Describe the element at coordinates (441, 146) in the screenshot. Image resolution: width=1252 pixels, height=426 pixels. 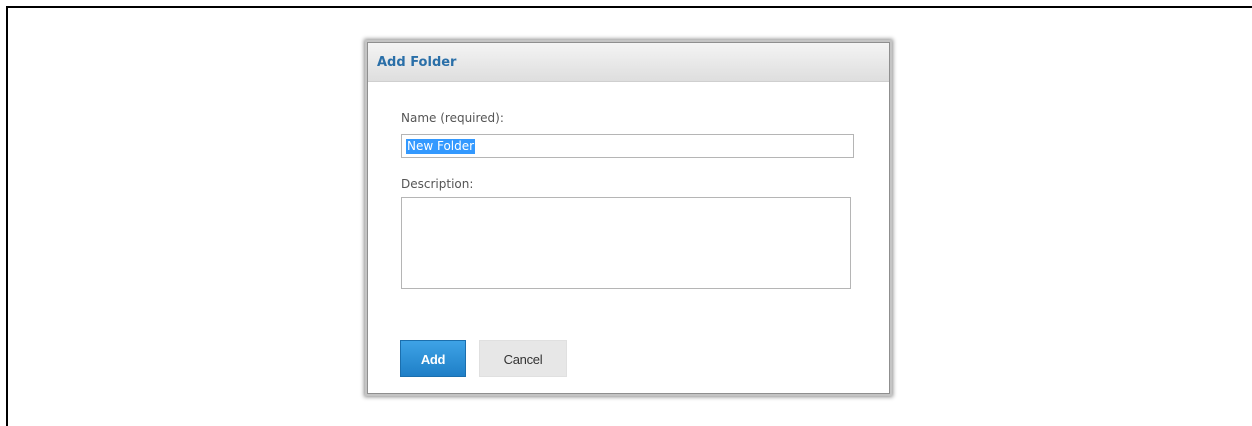
I see `name-input-value: New Folder` at that location.